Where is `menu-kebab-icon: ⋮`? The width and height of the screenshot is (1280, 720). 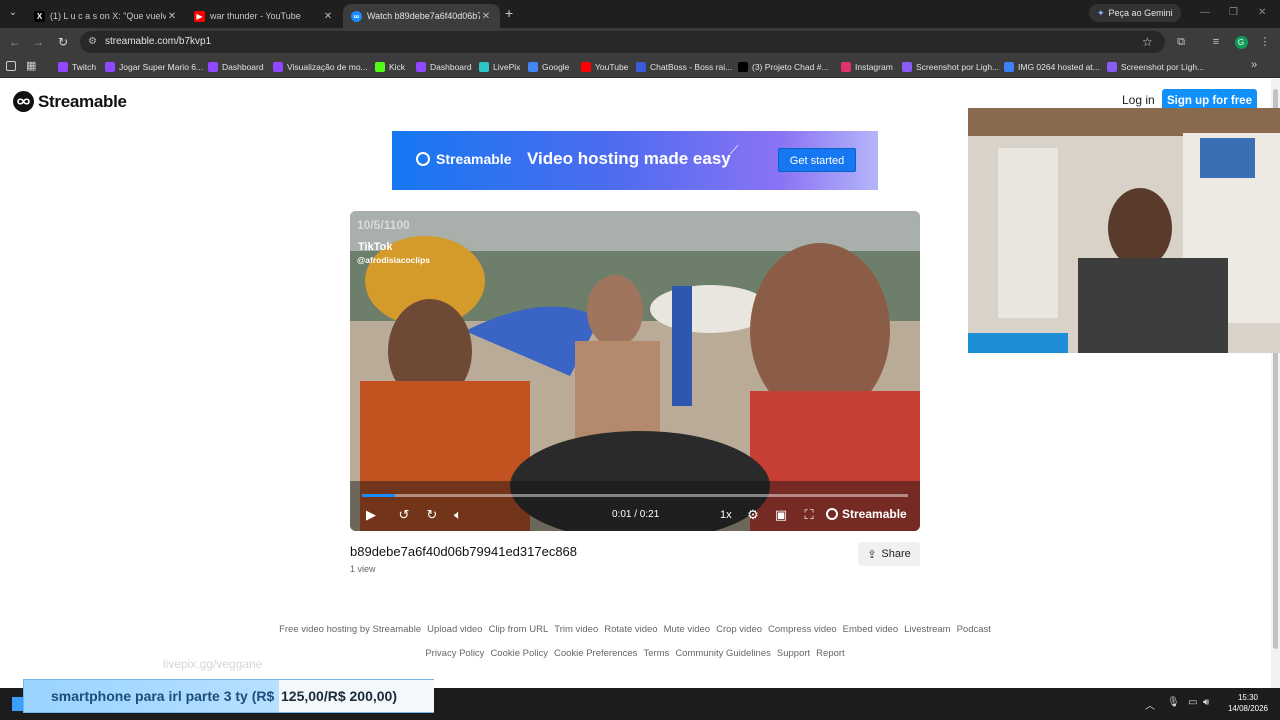 menu-kebab-icon: ⋮ is located at coordinates (1265, 42).